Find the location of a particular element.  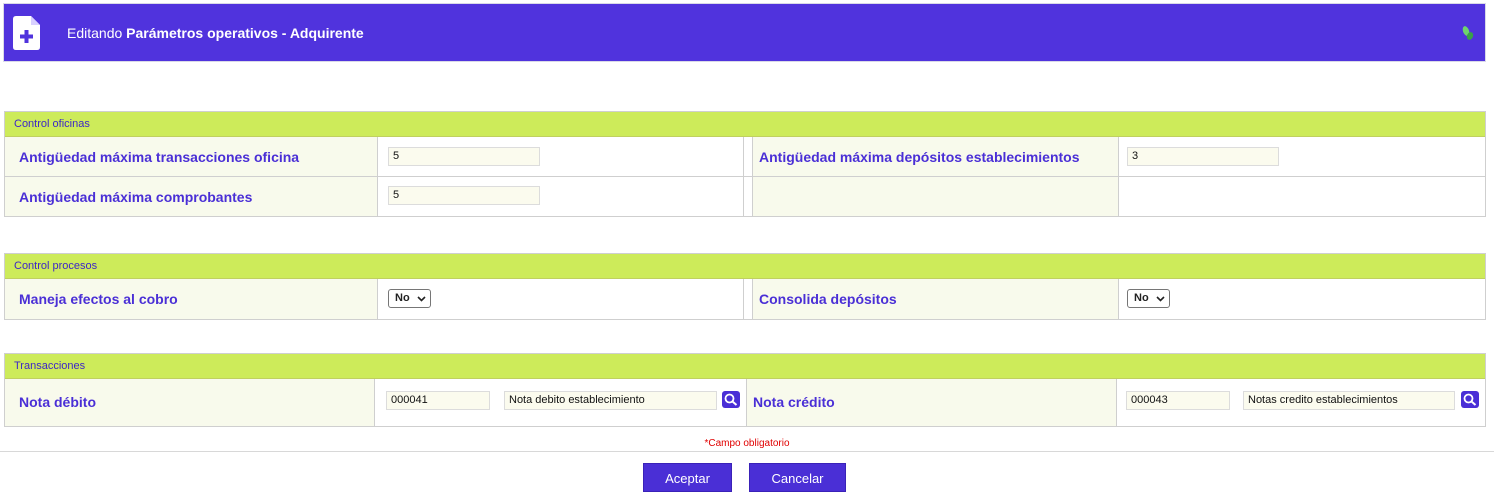

title-prefix: Editando is located at coordinates (95, 33).